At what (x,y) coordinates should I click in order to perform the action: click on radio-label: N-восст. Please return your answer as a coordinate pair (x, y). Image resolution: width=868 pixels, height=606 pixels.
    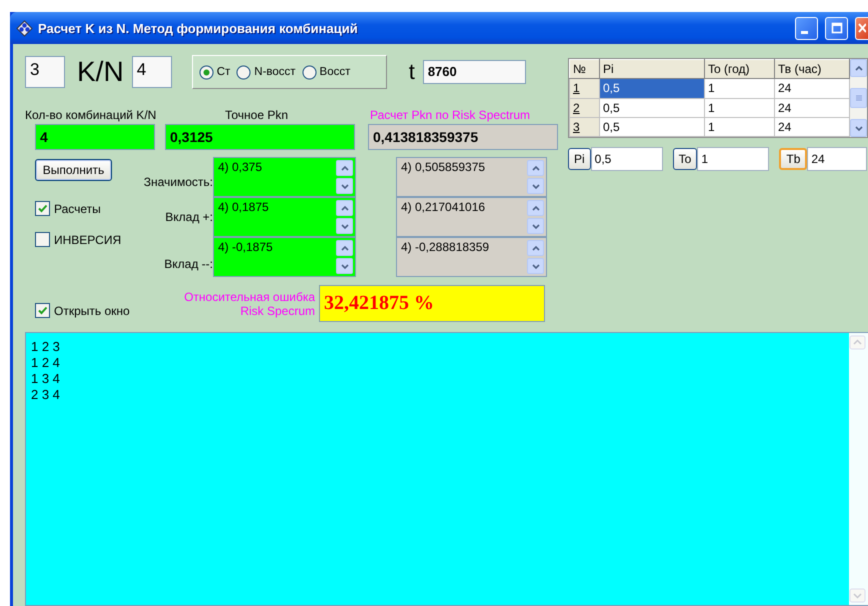
    Looking at the image, I should click on (275, 72).